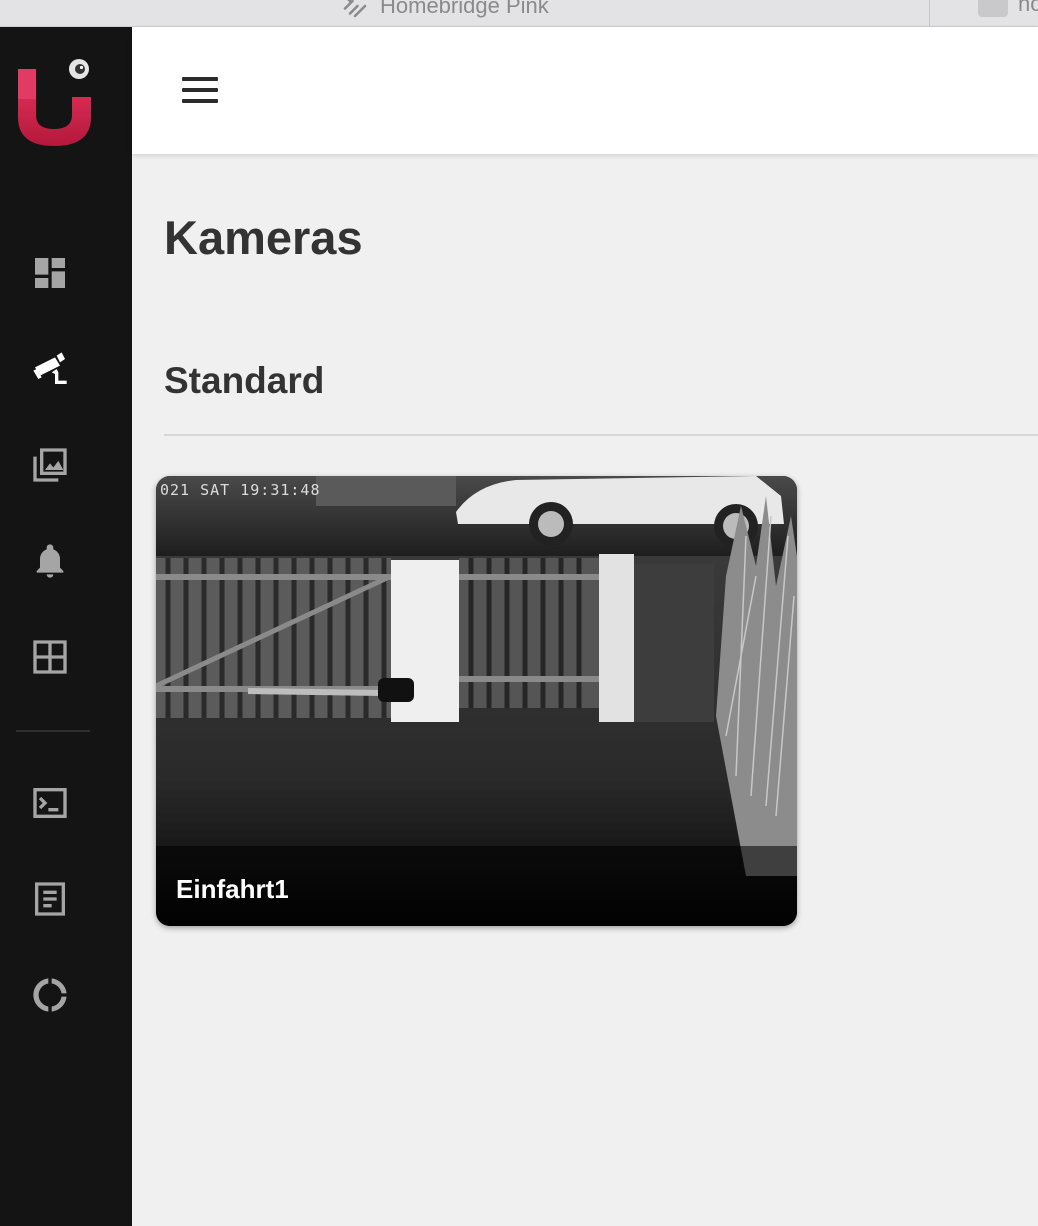 The height and width of the screenshot is (1226, 1038). I want to click on sidebar-item-dashboard, so click(50, 273).